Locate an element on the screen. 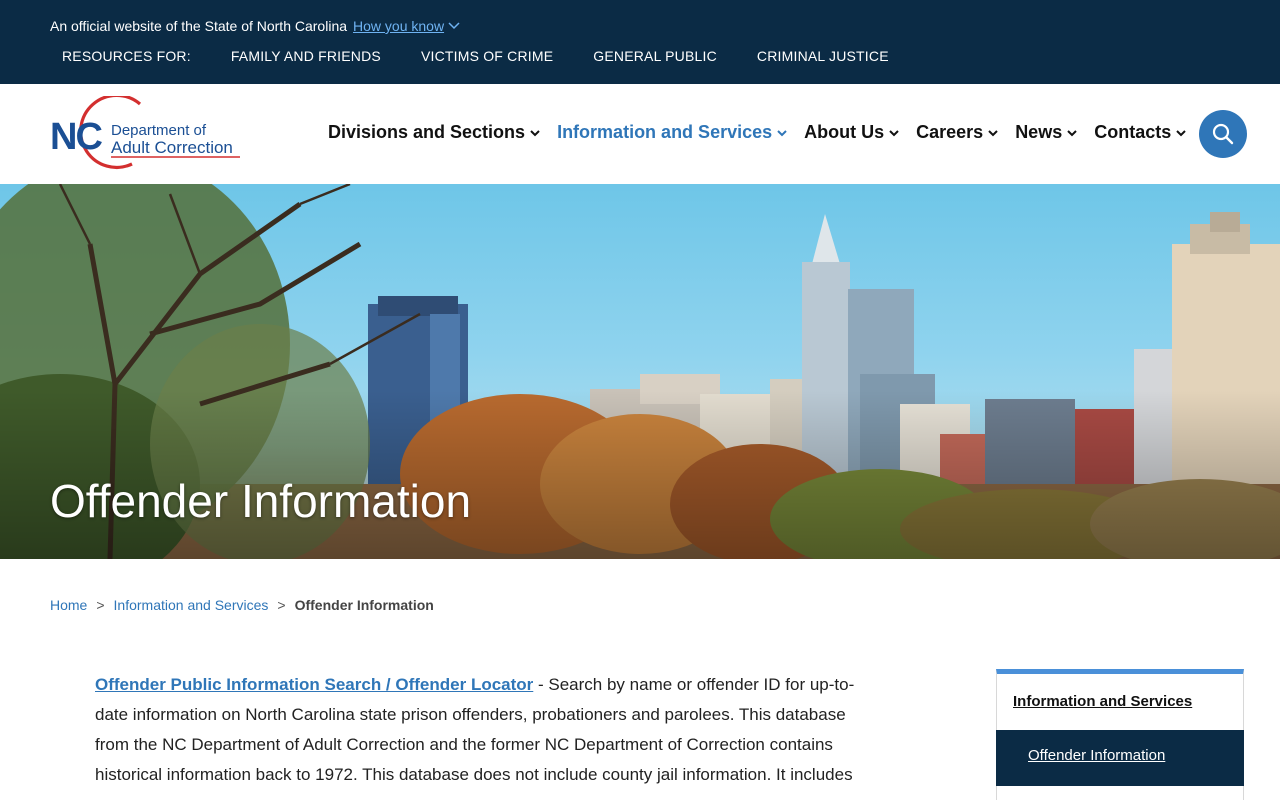 This screenshot has width=1280, height=800. nav-about-us: About Us is located at coordinates (852, 132).